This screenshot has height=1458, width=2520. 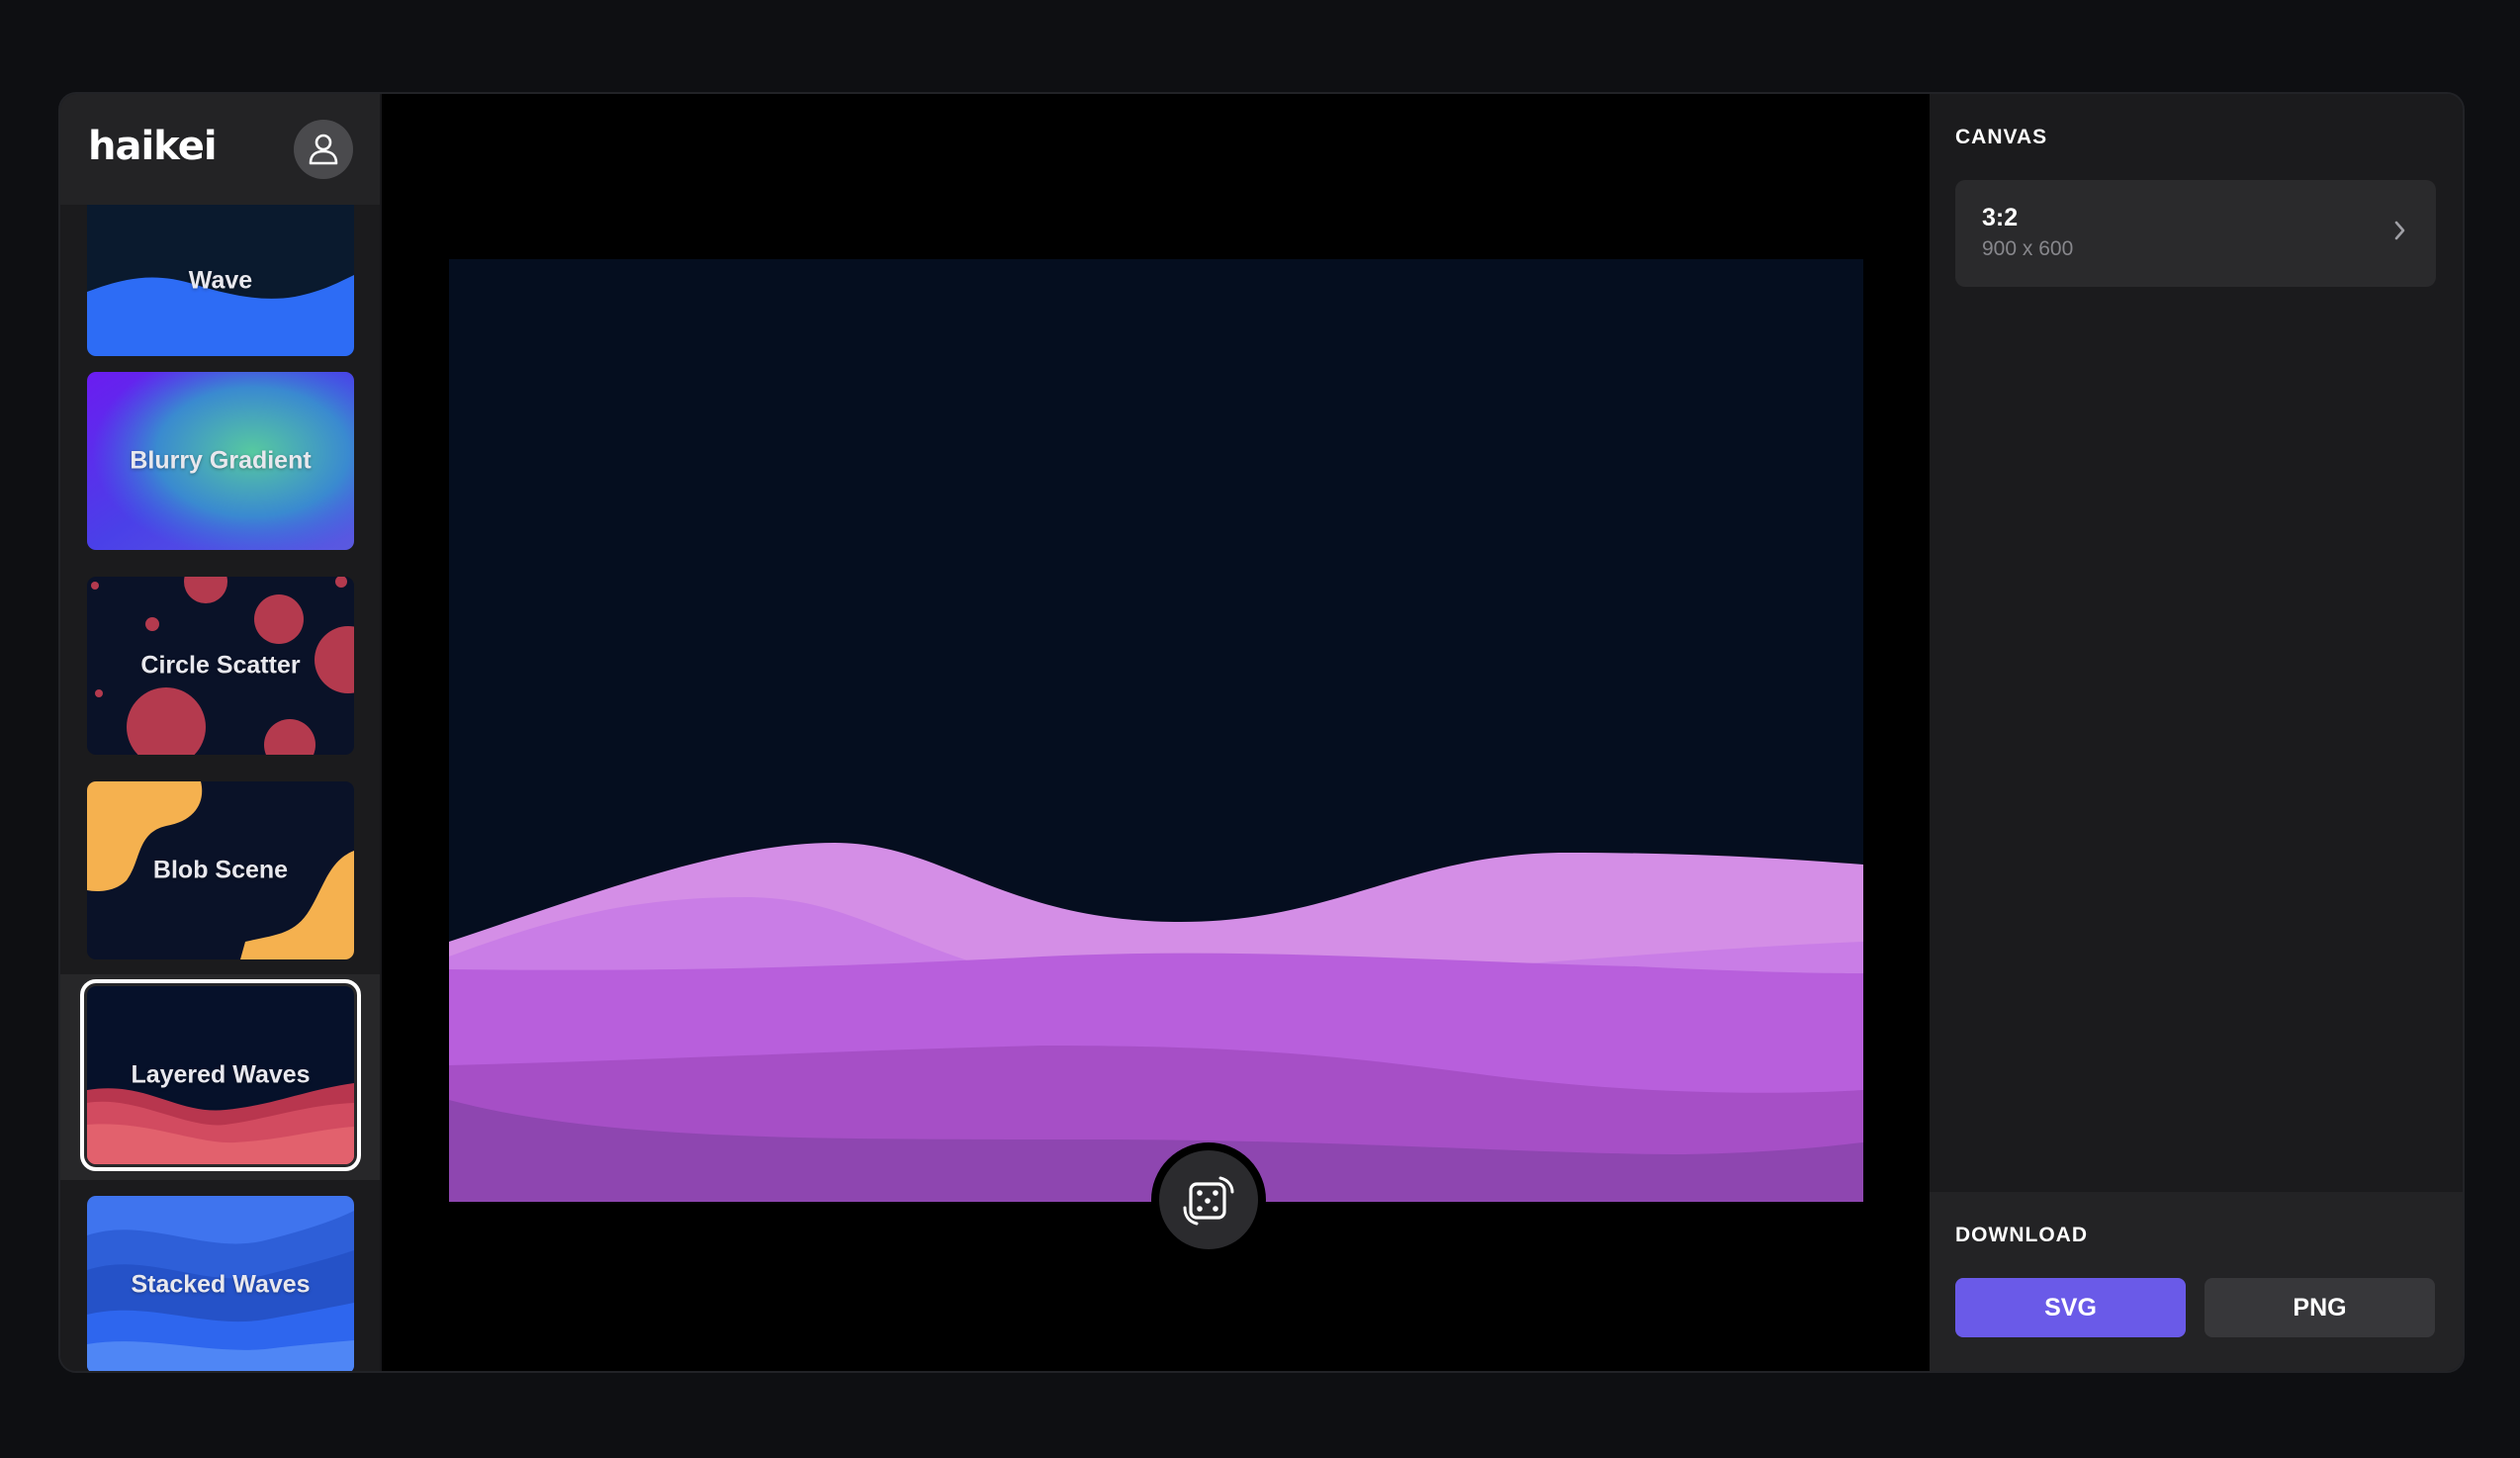 I want to click on thumb-stacked-waves: Stacked Waves, so click(x=220, y=1284).